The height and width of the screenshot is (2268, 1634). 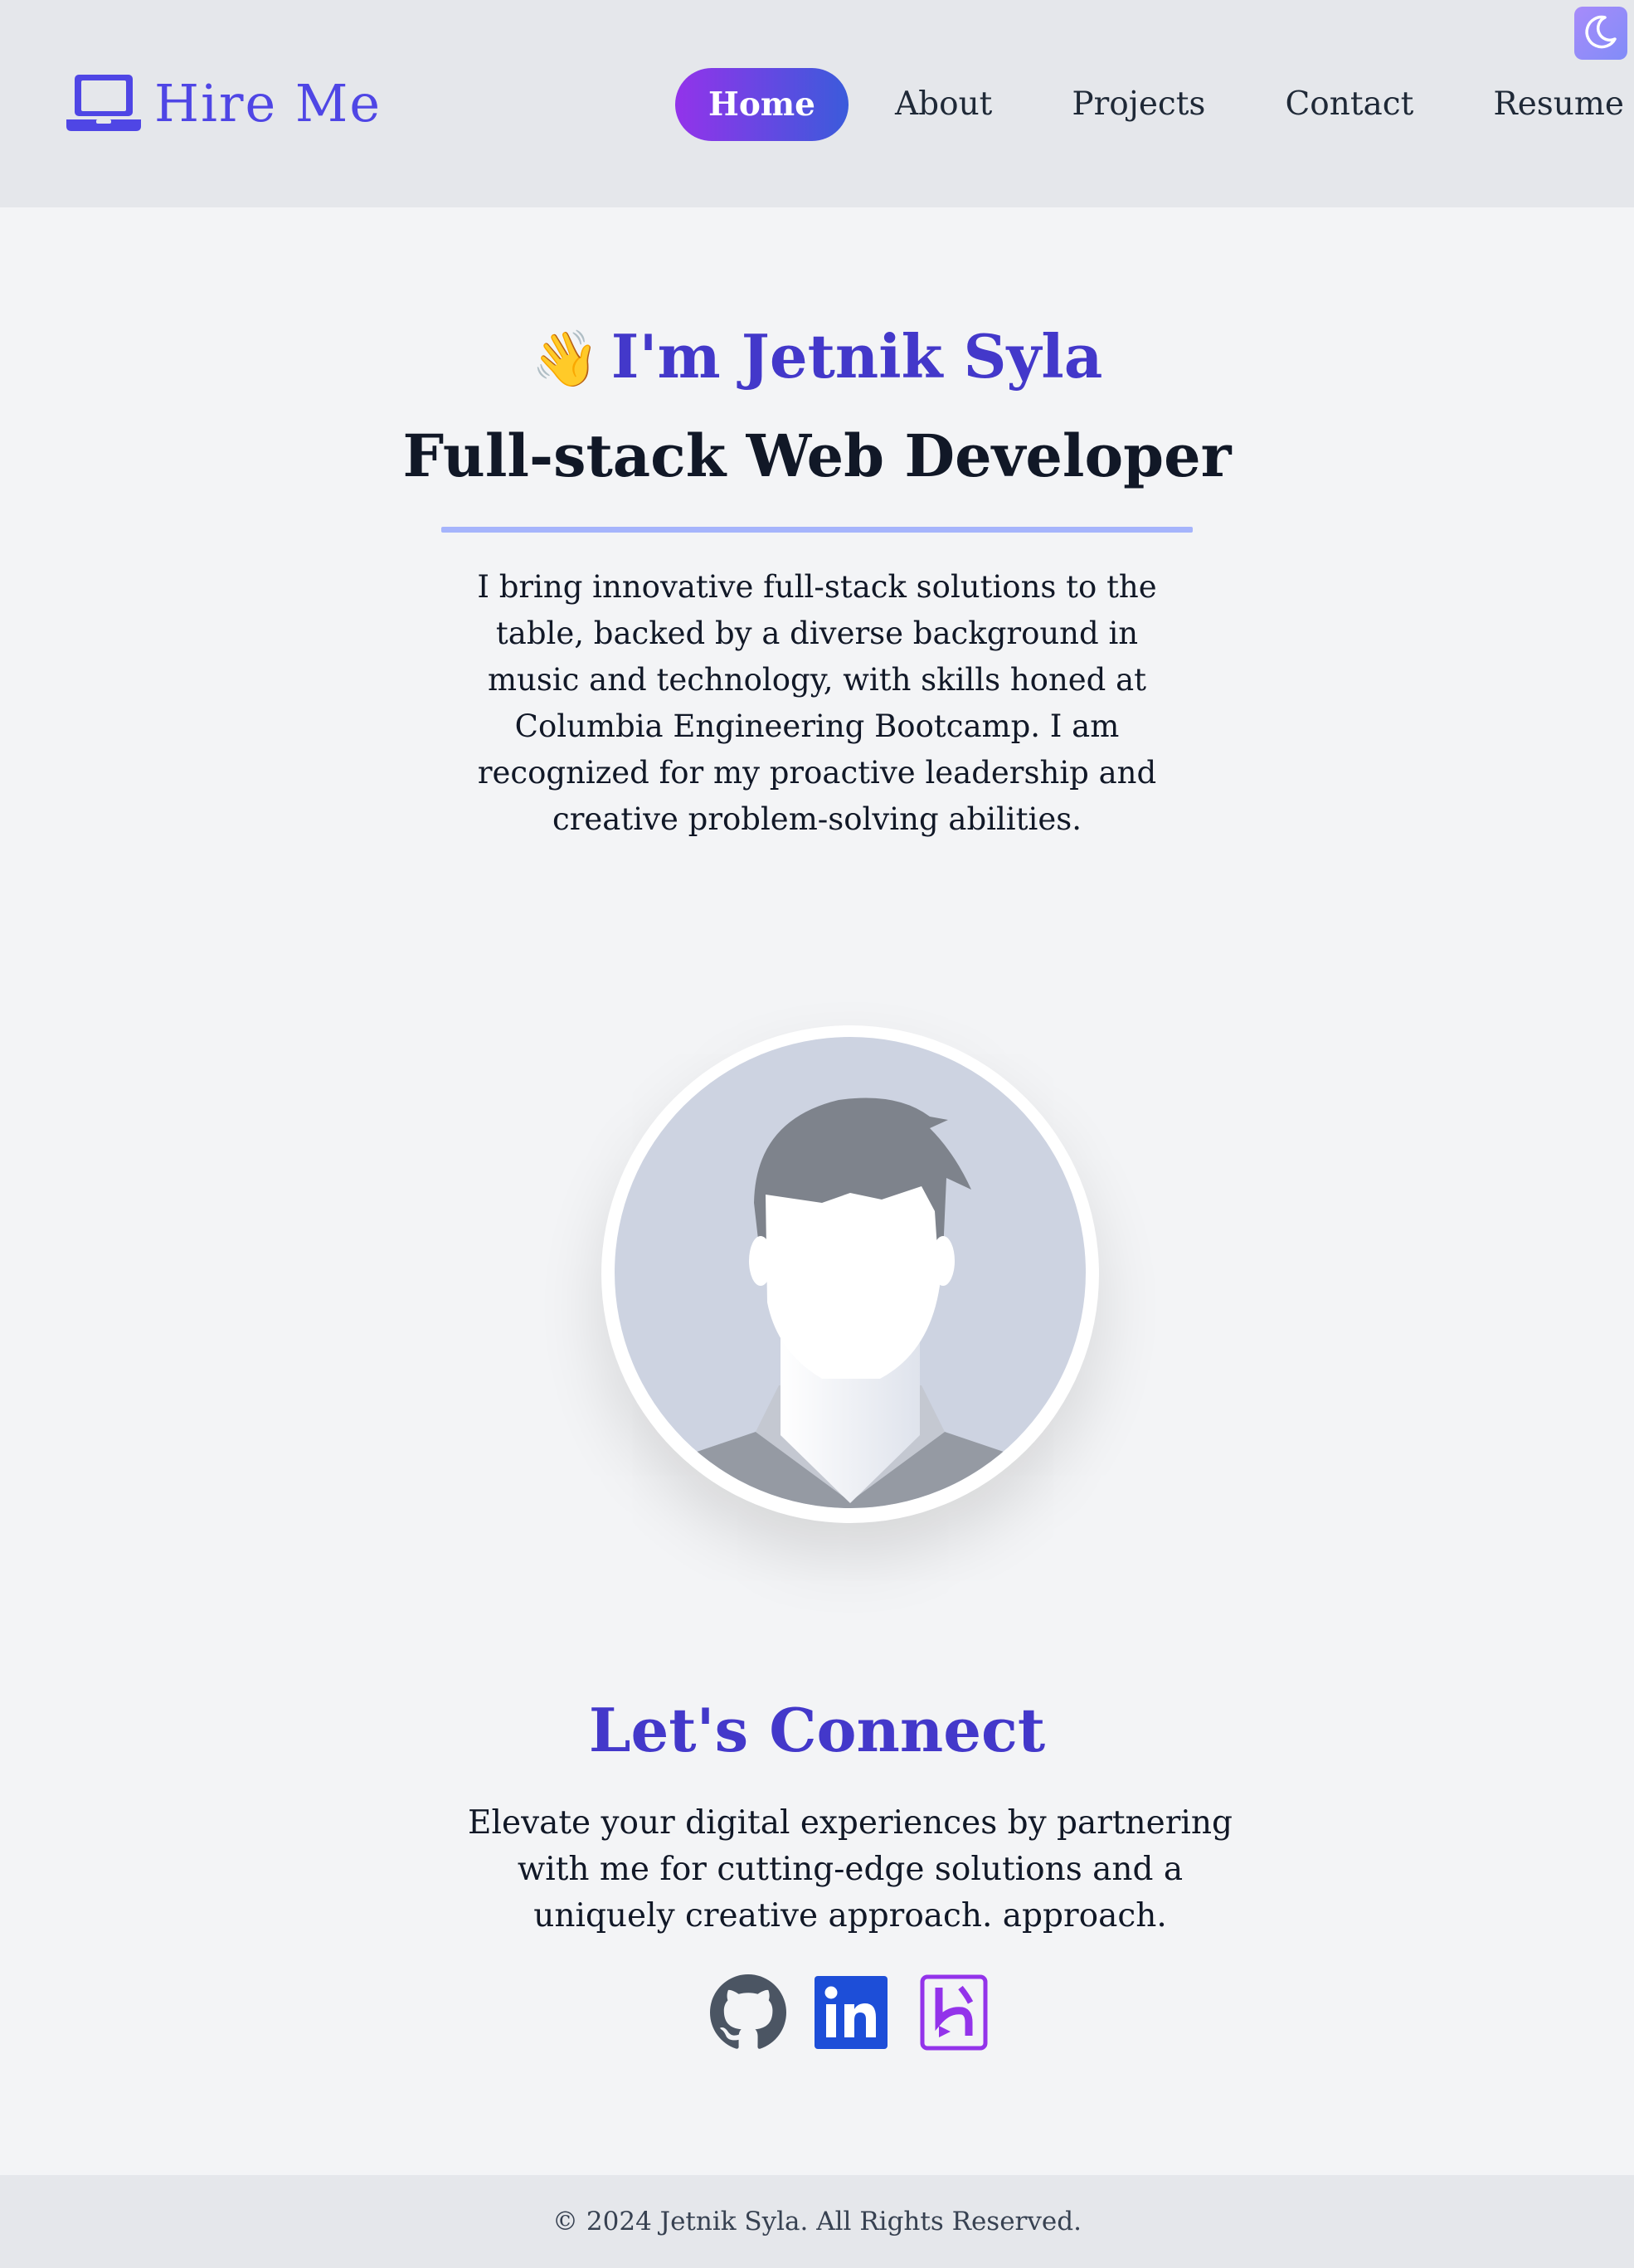 I want to click on heroku-icon, so click(x=954, y=2014).